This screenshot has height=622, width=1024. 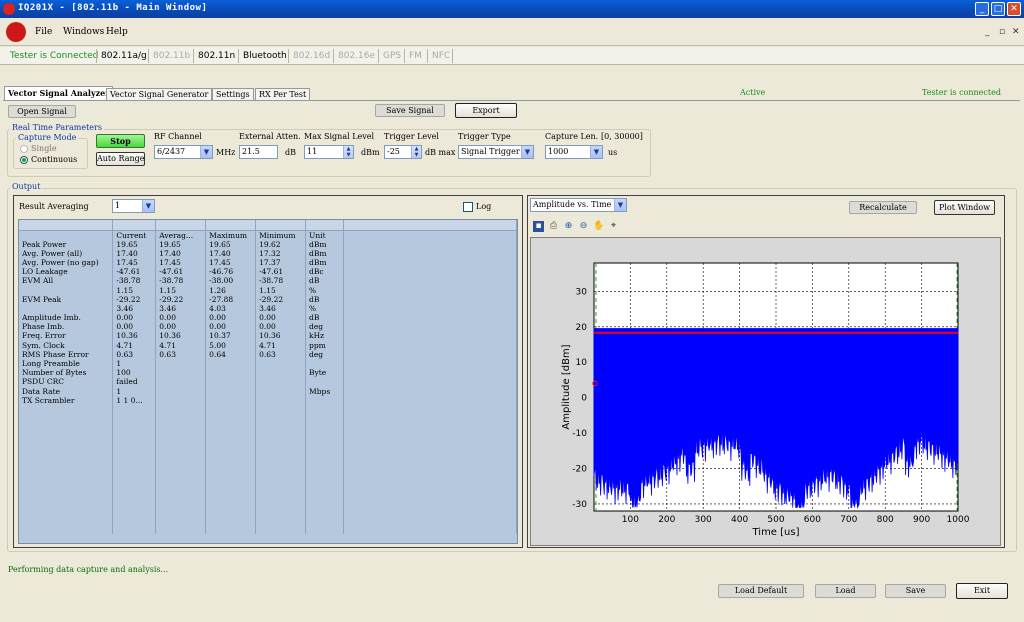 What do you see at coordinates (42, 111) in the screenshot?
I see `open-signal-button: Open Signal` at bounding box center [42, 111].